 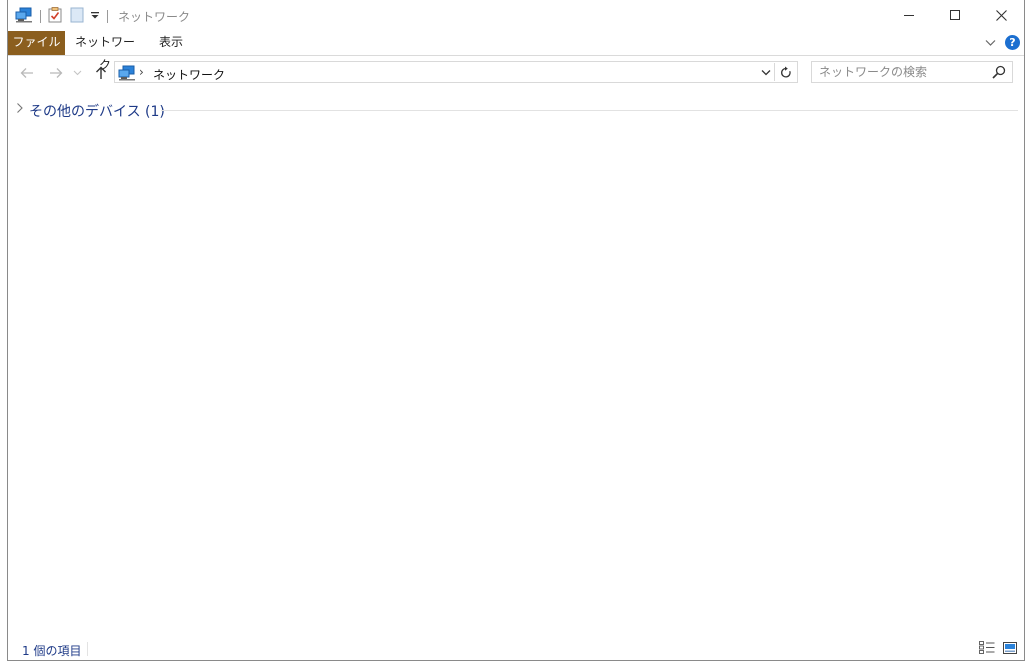 What do you see at coordinates (1002, 42) in the screenshot?
I see `ribbon-right-controls: ?` at bounding box center [1002, 42].